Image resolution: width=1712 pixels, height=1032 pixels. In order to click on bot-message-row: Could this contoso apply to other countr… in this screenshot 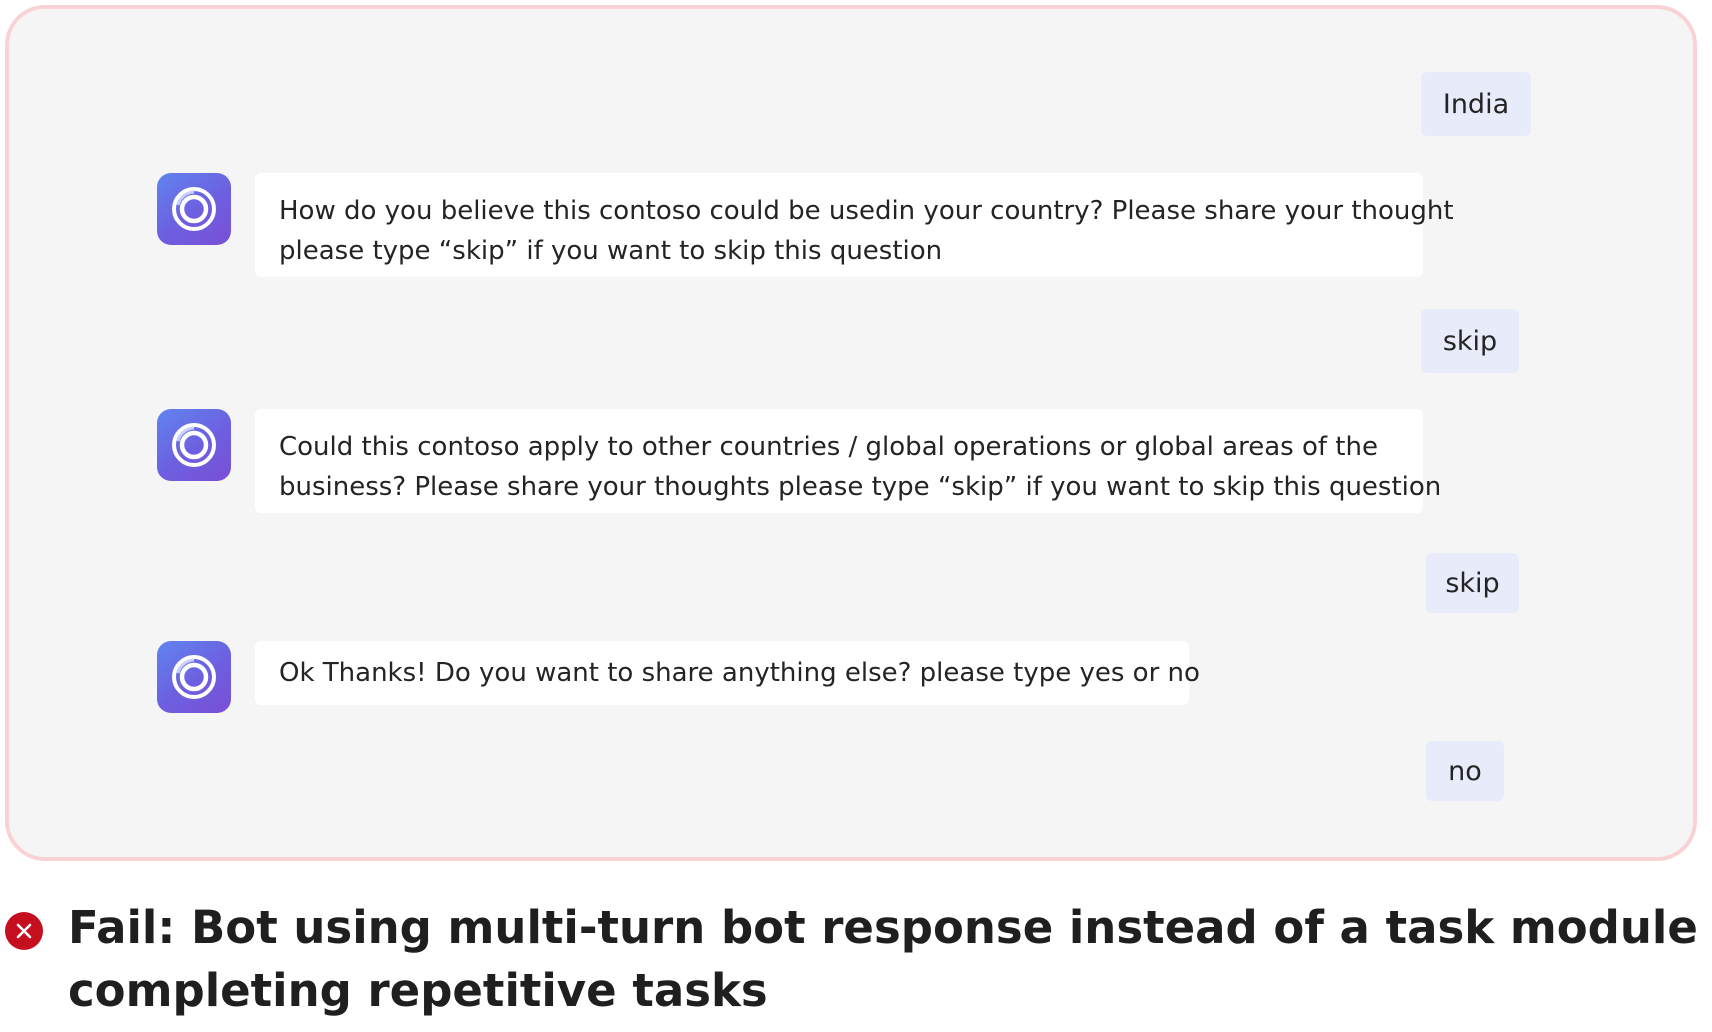, I will do `click(799, 461)`.